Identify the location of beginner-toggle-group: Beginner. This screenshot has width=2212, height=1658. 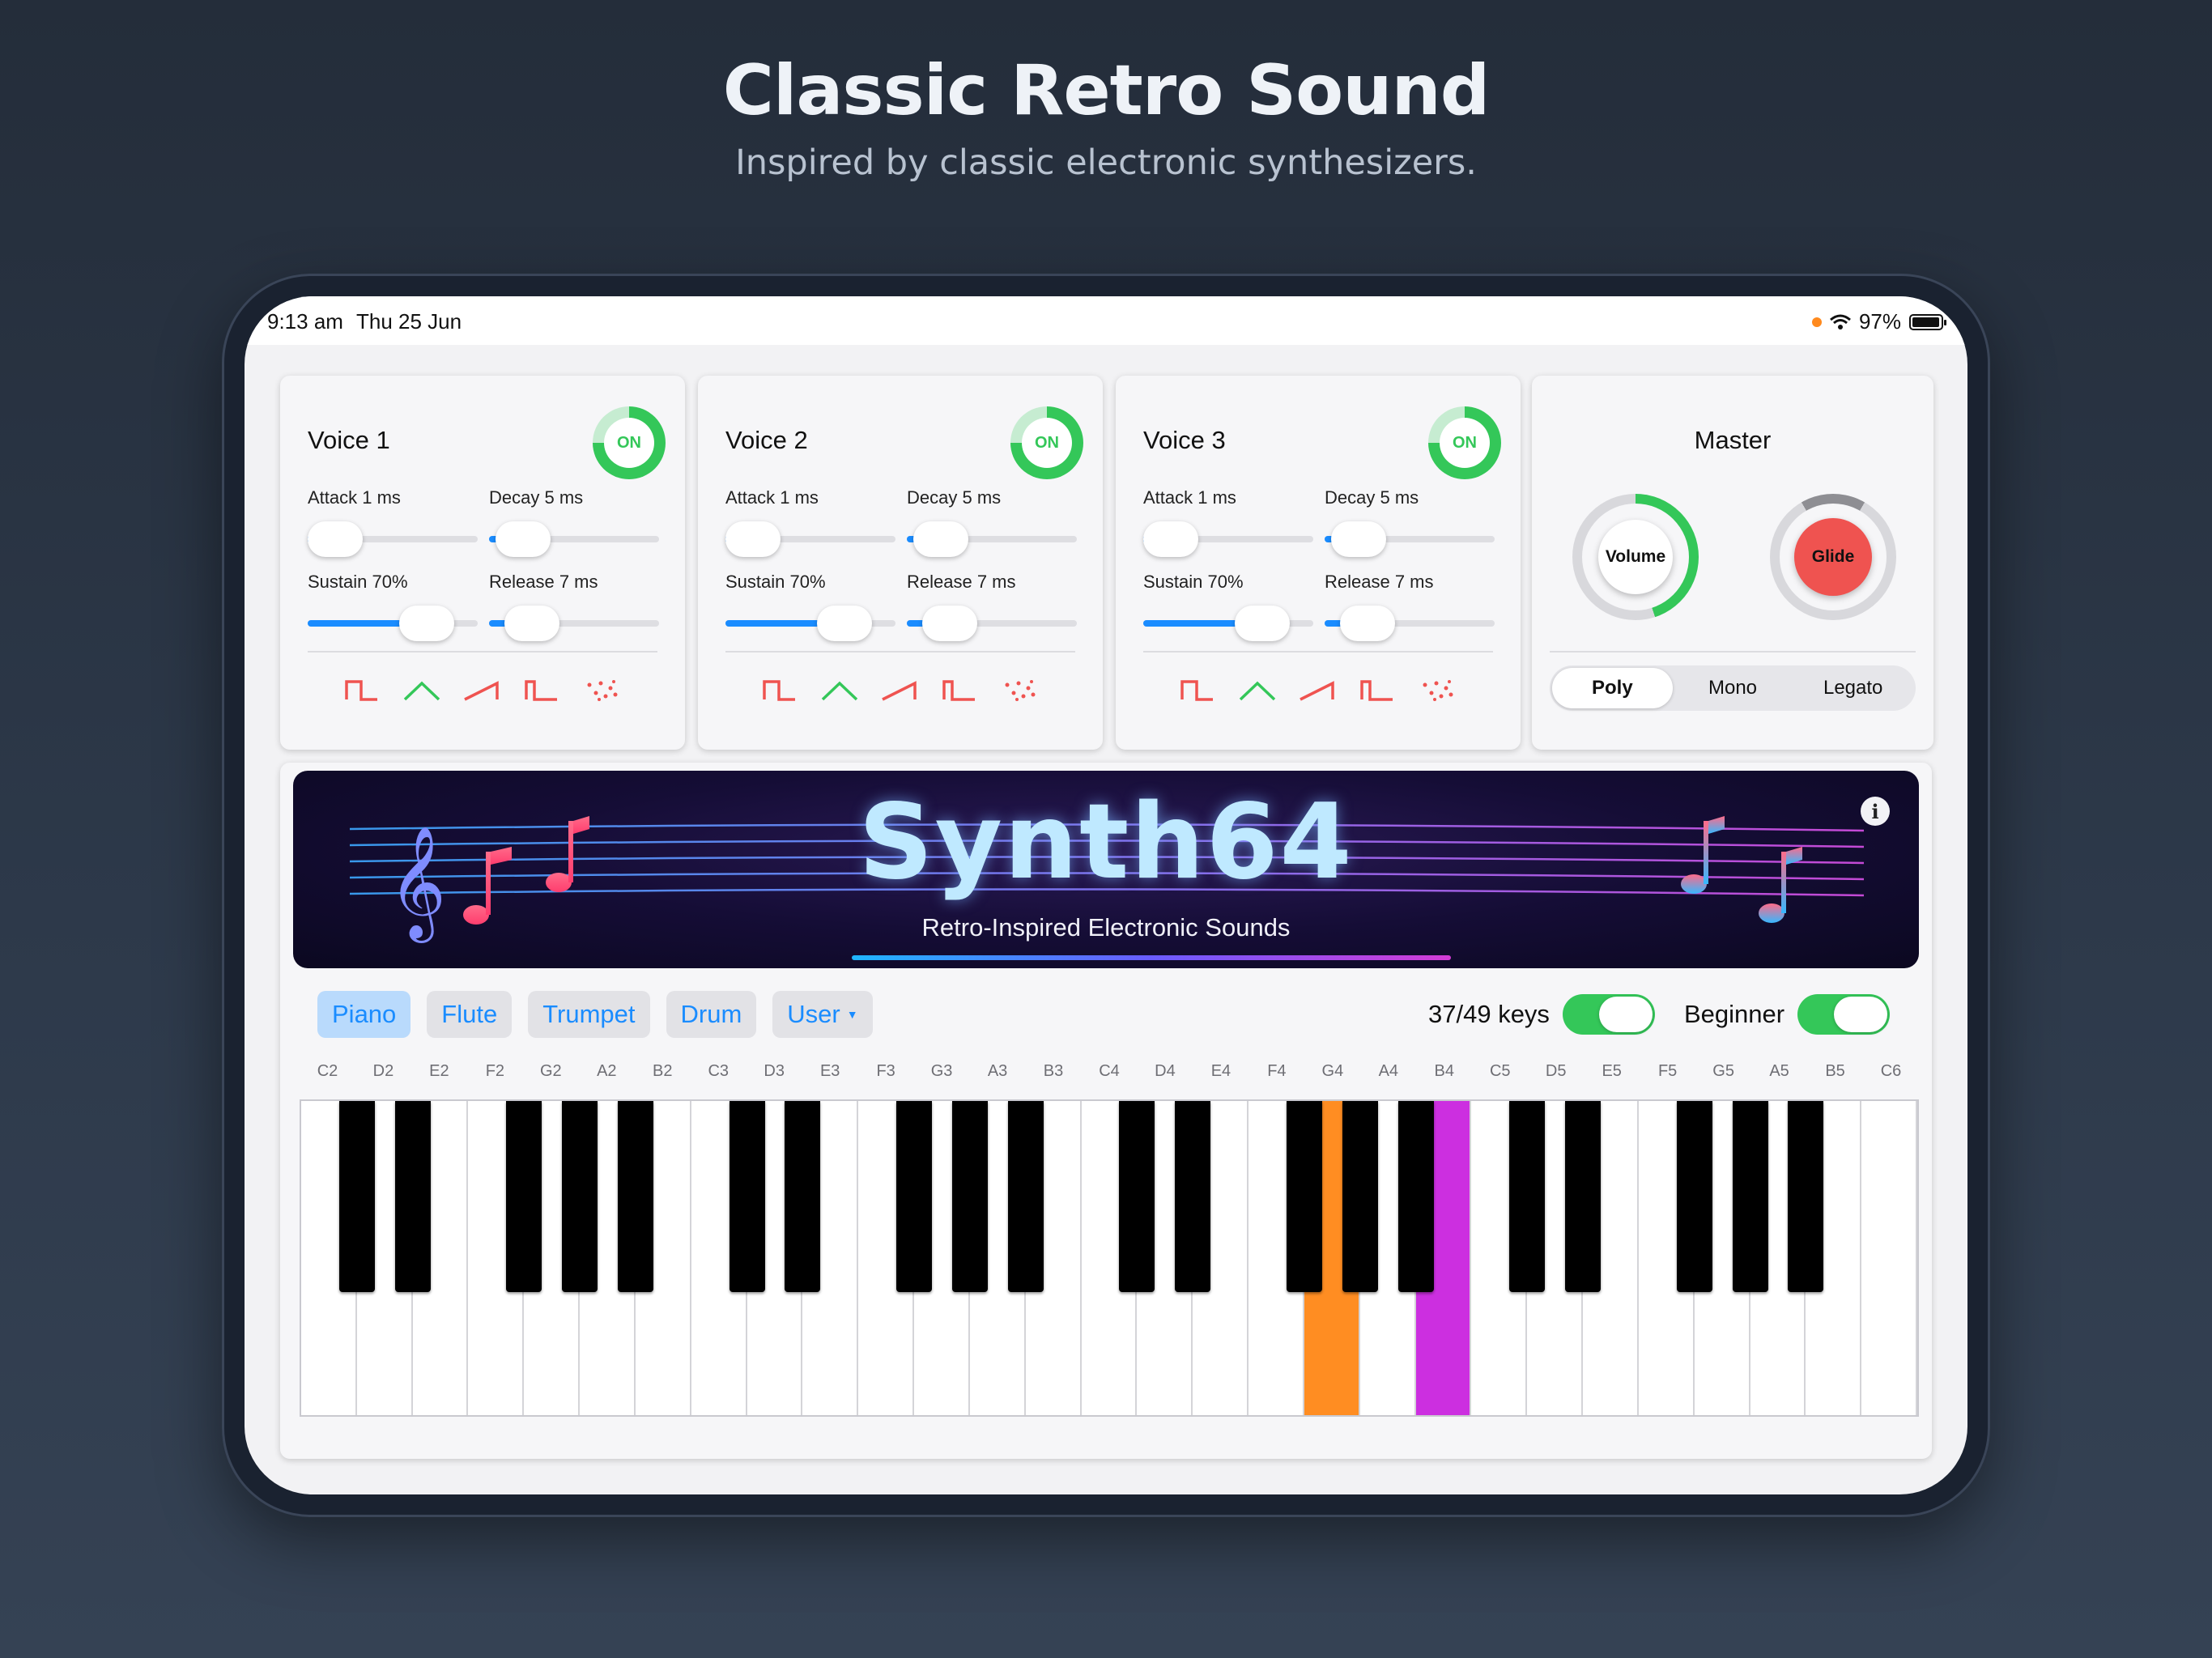
(1788, 1014).